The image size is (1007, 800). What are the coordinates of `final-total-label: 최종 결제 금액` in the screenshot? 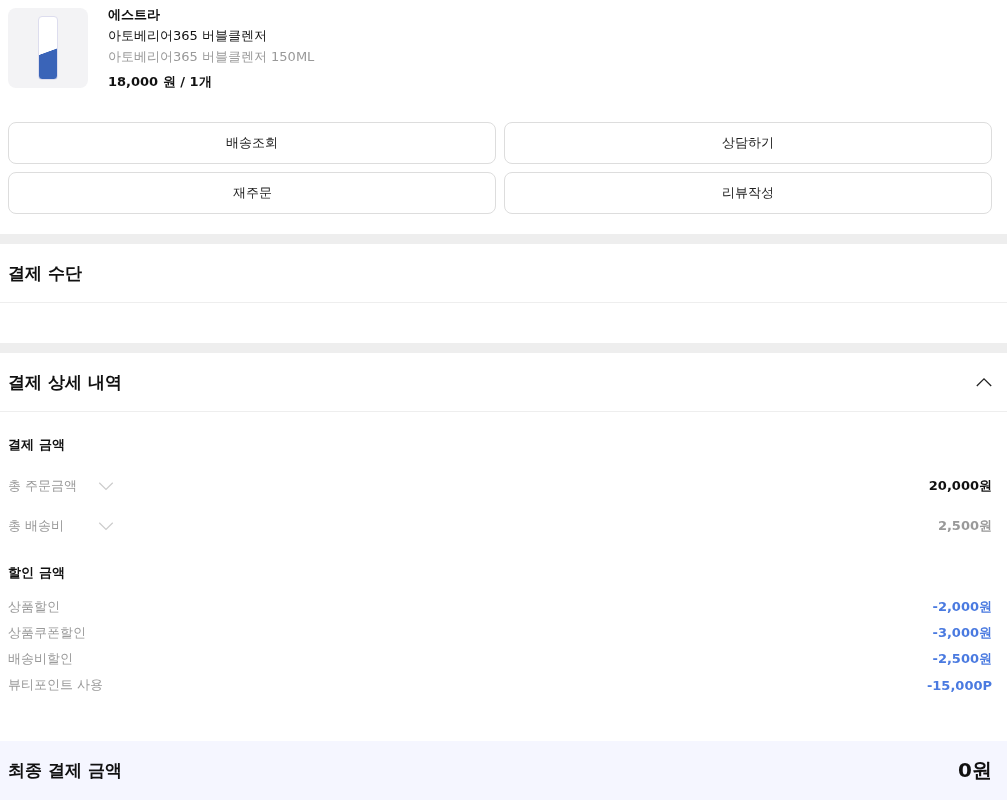 It's located at (65, 770).